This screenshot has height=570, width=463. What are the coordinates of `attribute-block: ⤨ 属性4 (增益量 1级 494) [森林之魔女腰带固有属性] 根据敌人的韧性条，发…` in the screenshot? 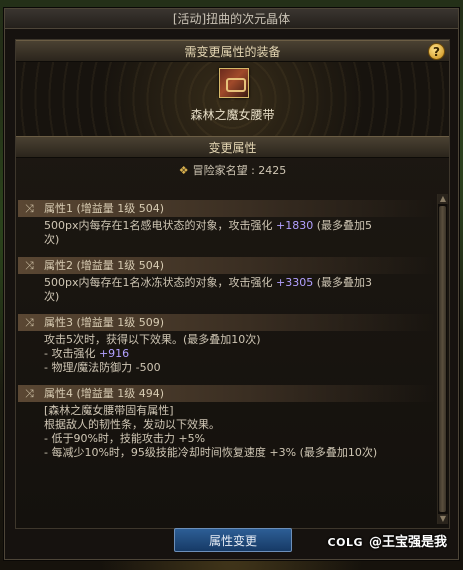 It's located at (226, 422).